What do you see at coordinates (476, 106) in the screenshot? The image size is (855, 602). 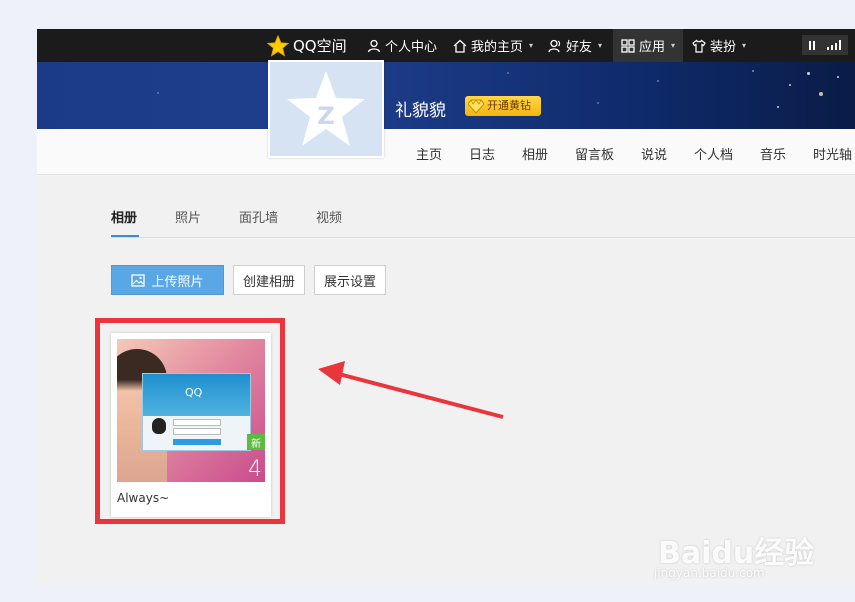 I see `diamond-icon` at bounding box center [476, 106].